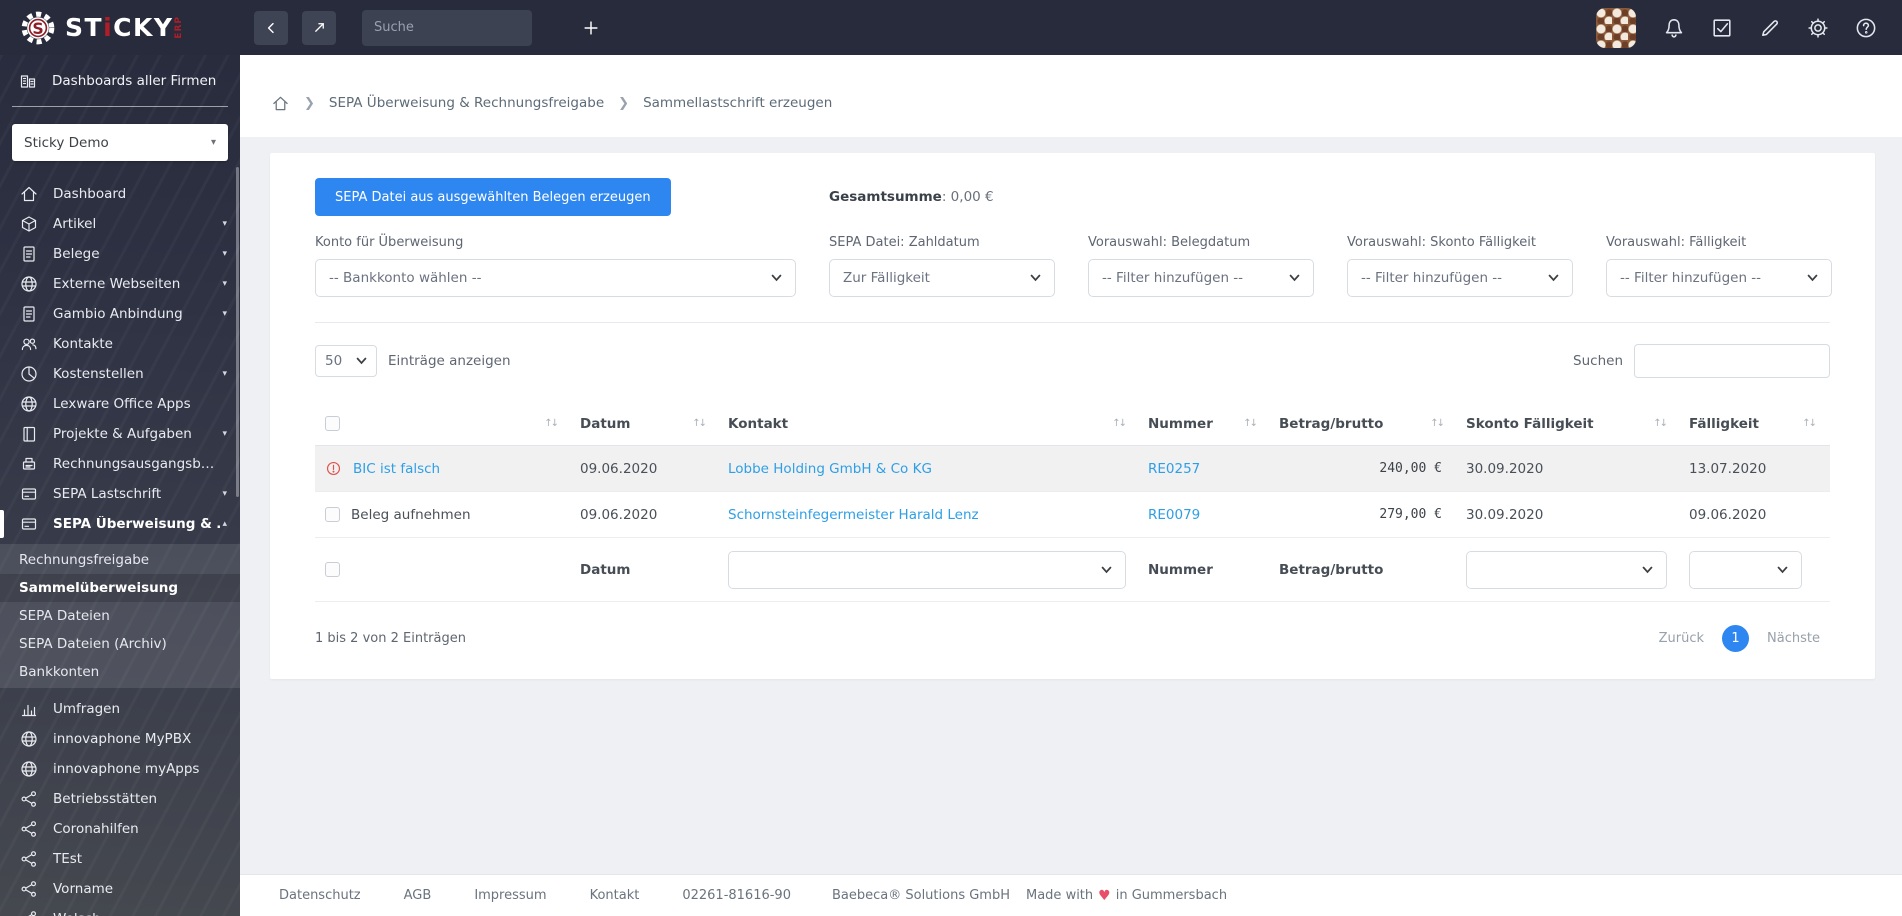  I want to click on sidebar-item-label: Vorname, so click(83, 889).